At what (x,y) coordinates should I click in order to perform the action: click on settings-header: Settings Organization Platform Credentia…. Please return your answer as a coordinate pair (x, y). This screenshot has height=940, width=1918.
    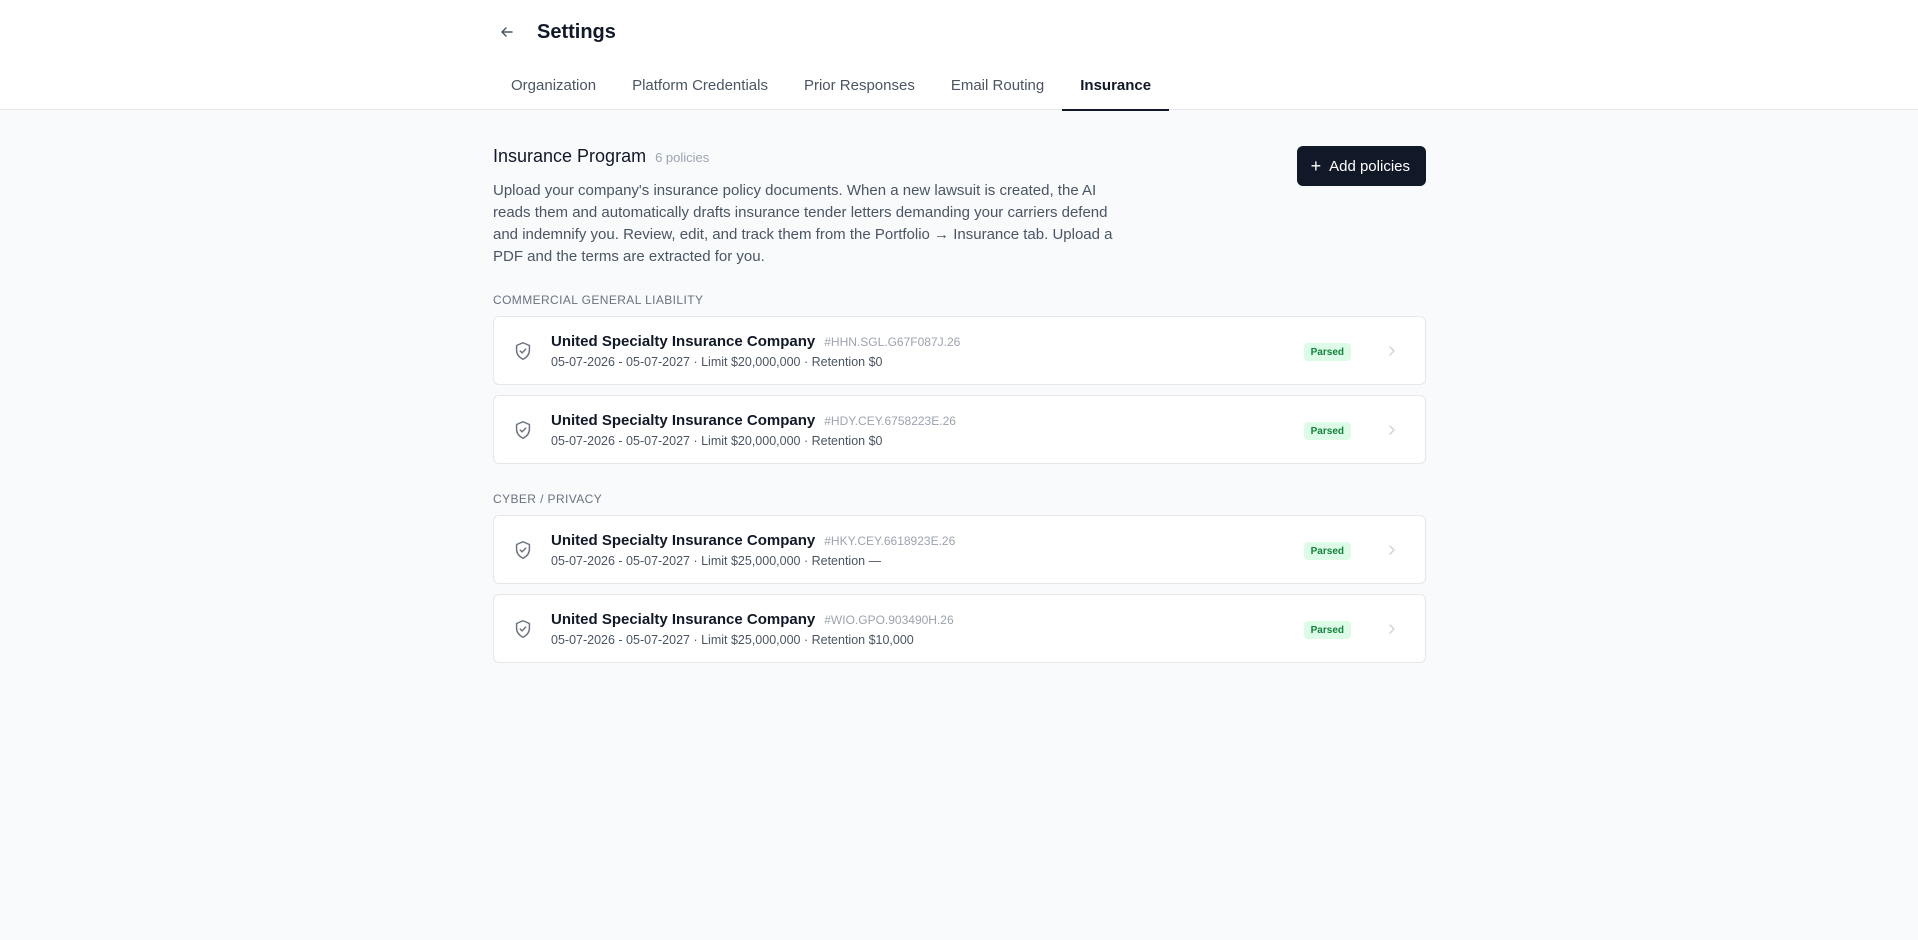
    Looking at the image, I should click on (959, 55).